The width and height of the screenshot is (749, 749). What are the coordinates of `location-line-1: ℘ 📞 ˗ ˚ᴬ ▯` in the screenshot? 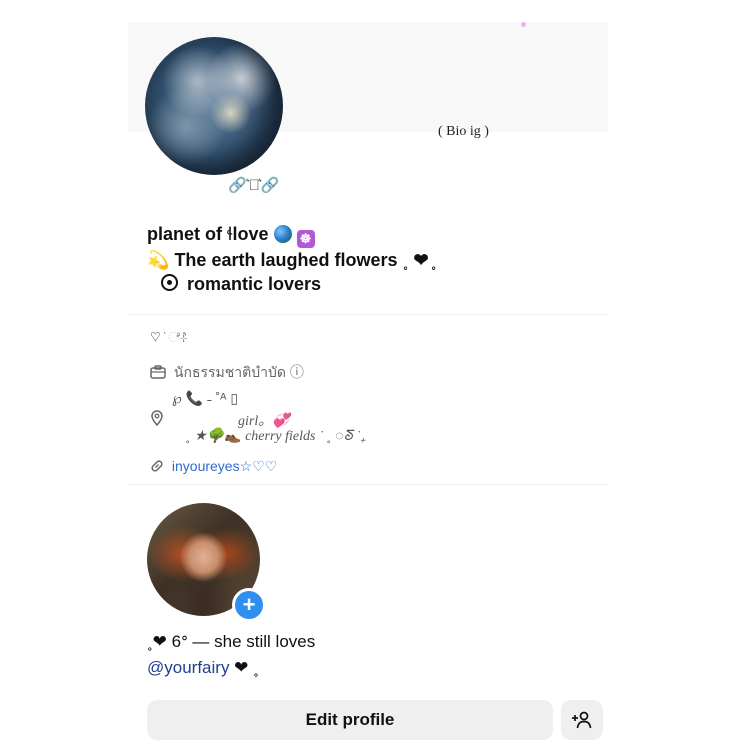 It's located at (205, 398).